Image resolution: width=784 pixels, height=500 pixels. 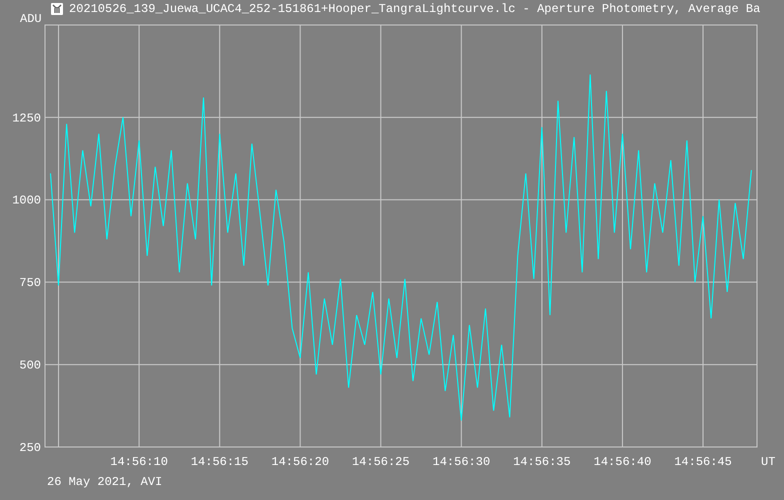 I want to click on y-tick-label: 1250, so click(x=26, y=118).